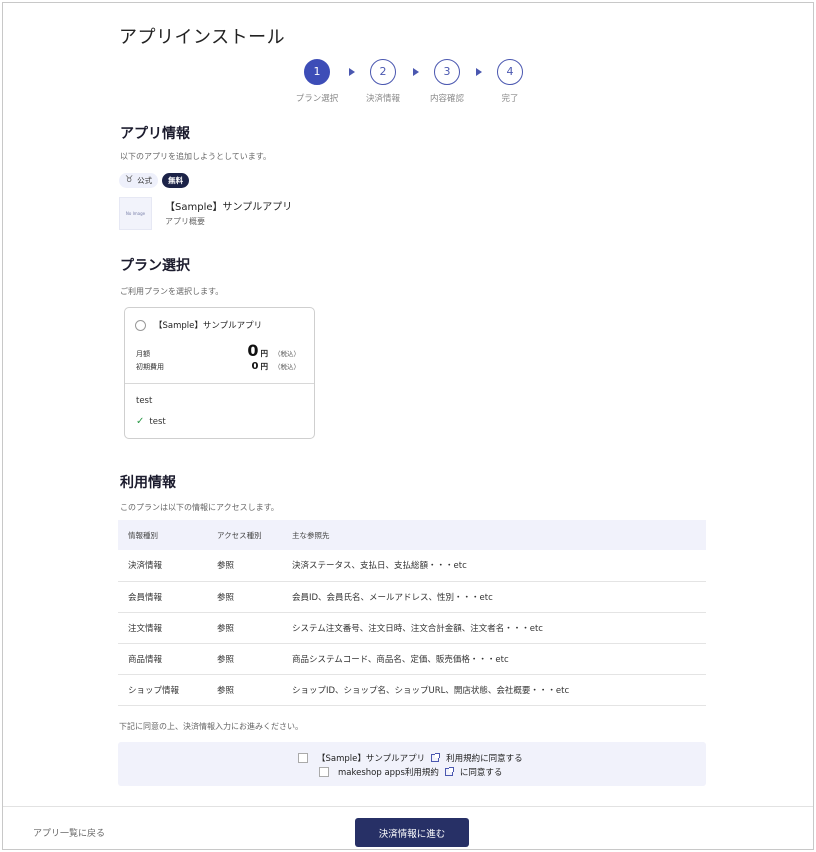  I want to click on table-cell: 商品情報, so click(167, 659).